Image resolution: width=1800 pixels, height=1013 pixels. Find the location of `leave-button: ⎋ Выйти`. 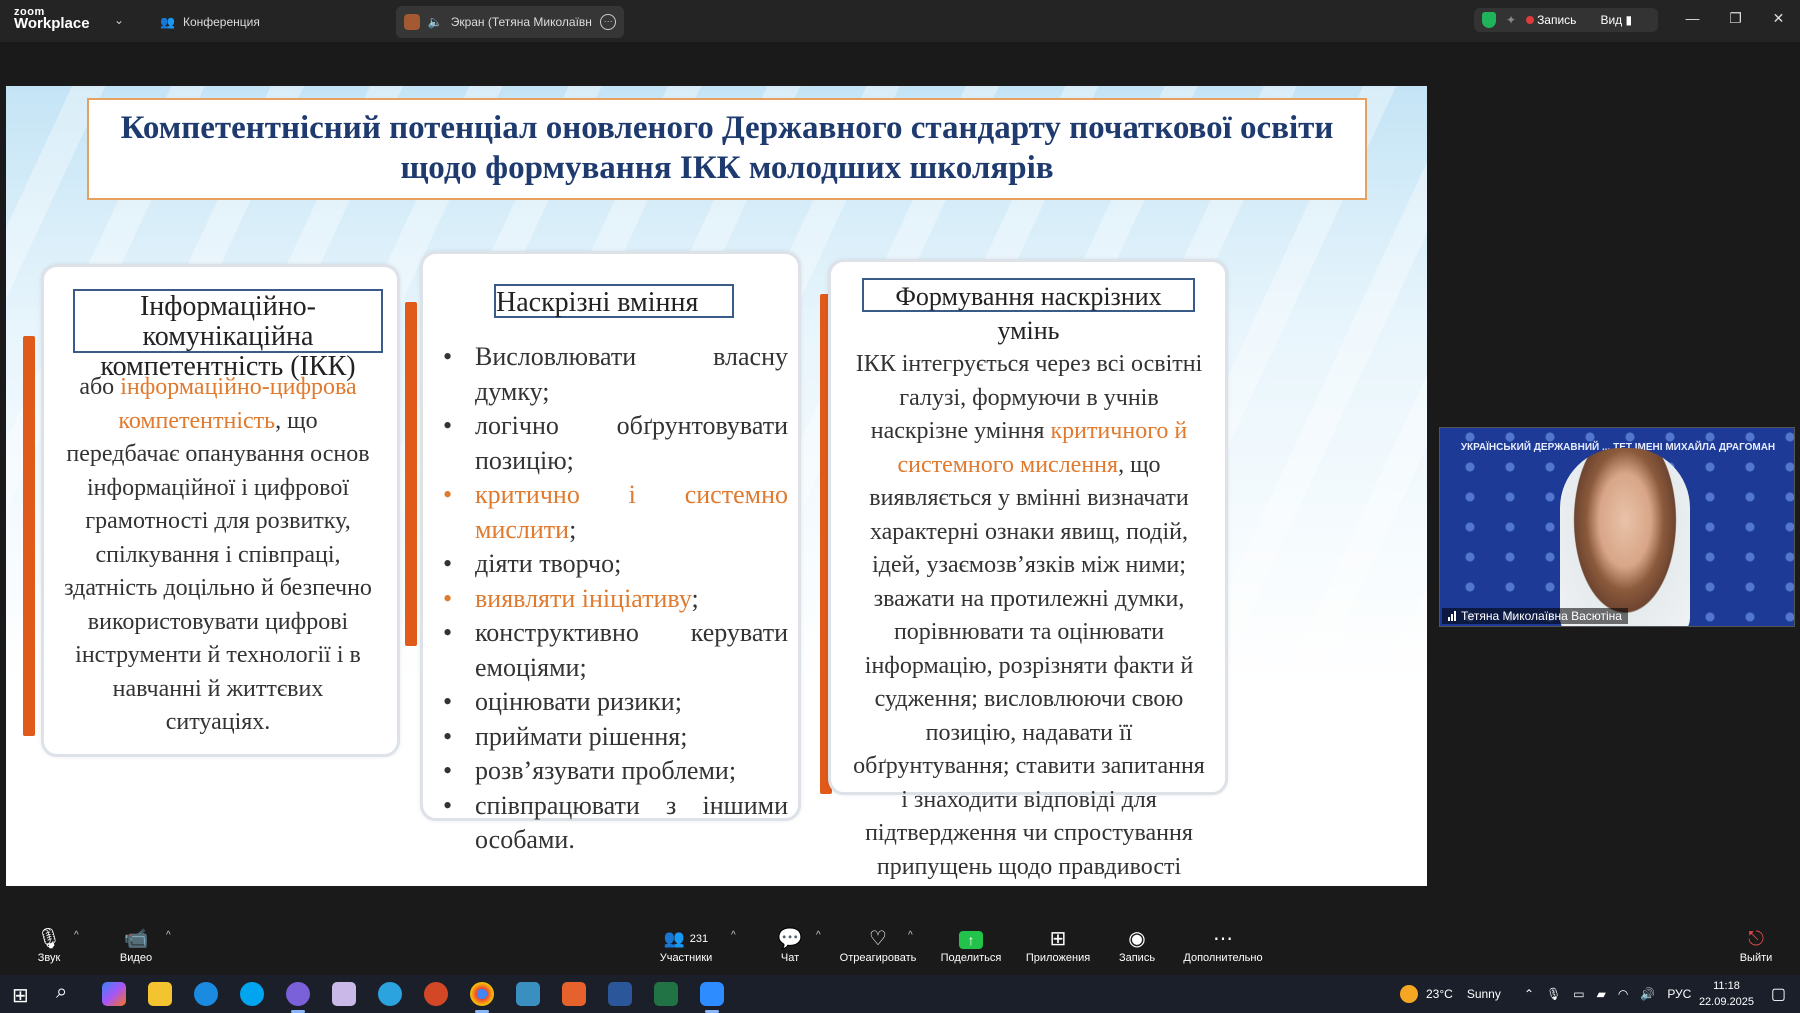

leave-button: ⎋ Выйти is located at coordinates (1756, 945).